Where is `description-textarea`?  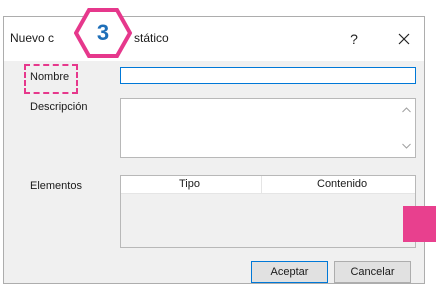 description-textarea is located at coordinates (268, 128).